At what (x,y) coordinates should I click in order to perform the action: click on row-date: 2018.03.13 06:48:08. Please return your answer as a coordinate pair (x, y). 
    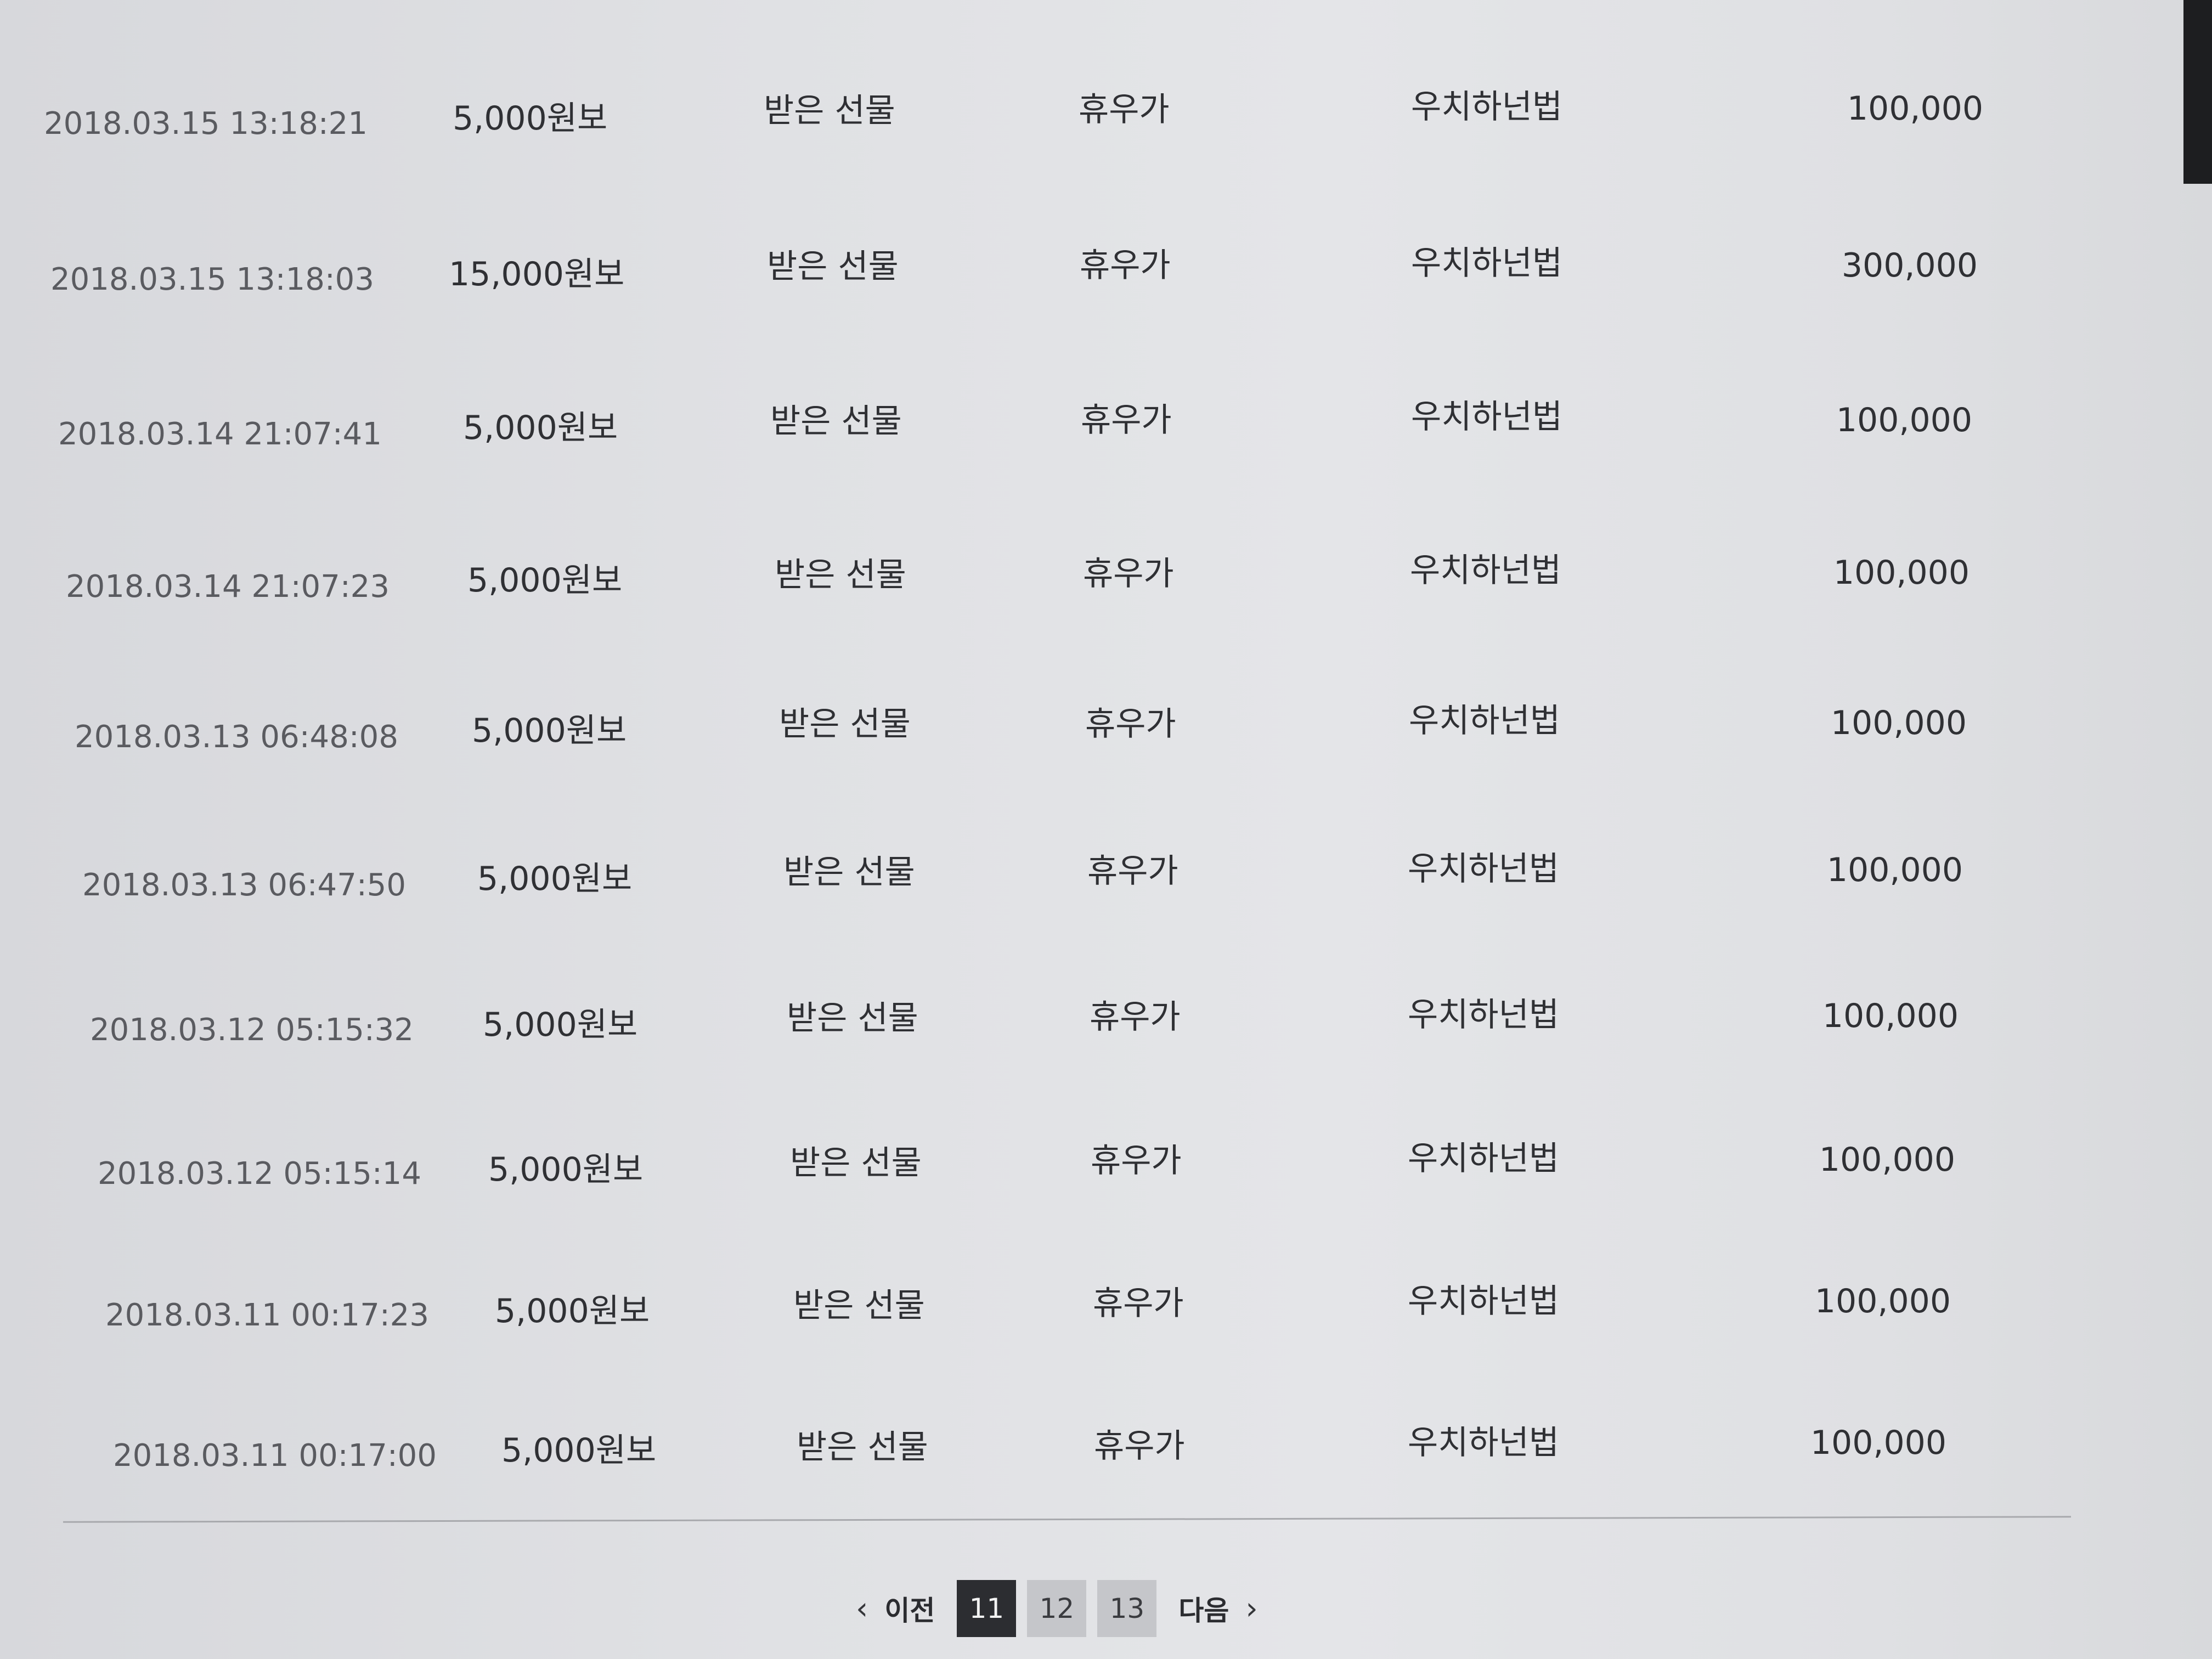
    Looking at the image, I should click on (237, 737).